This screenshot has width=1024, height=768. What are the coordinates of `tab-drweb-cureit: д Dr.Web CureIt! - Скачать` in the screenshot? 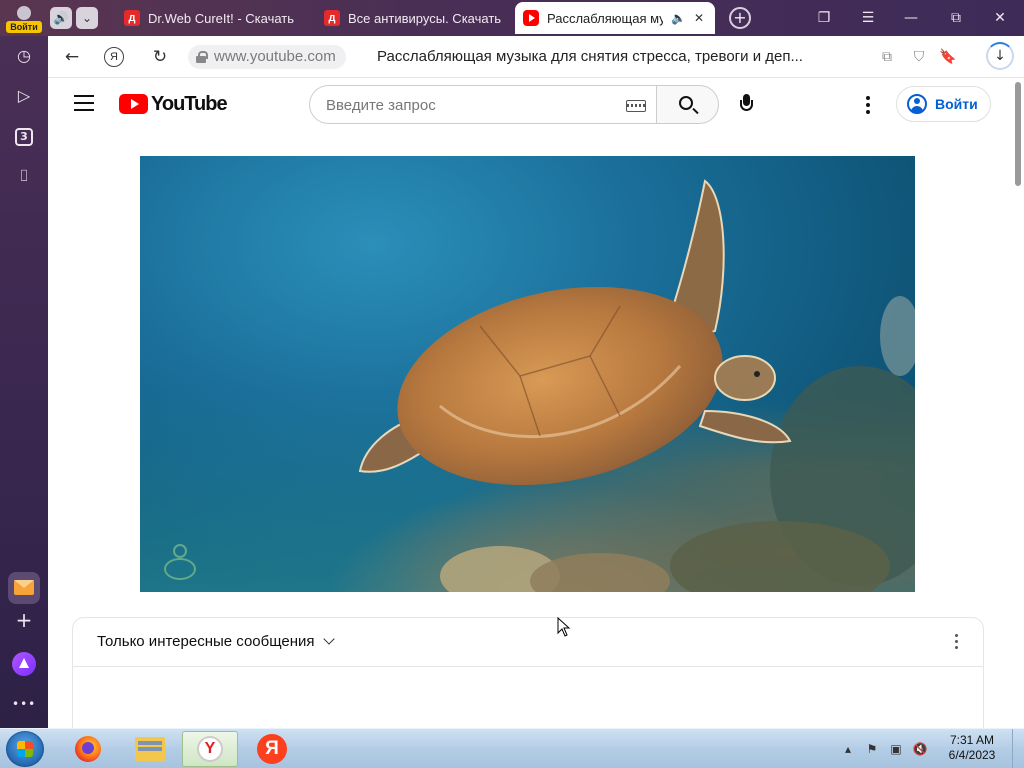 It's located at (214, 18).